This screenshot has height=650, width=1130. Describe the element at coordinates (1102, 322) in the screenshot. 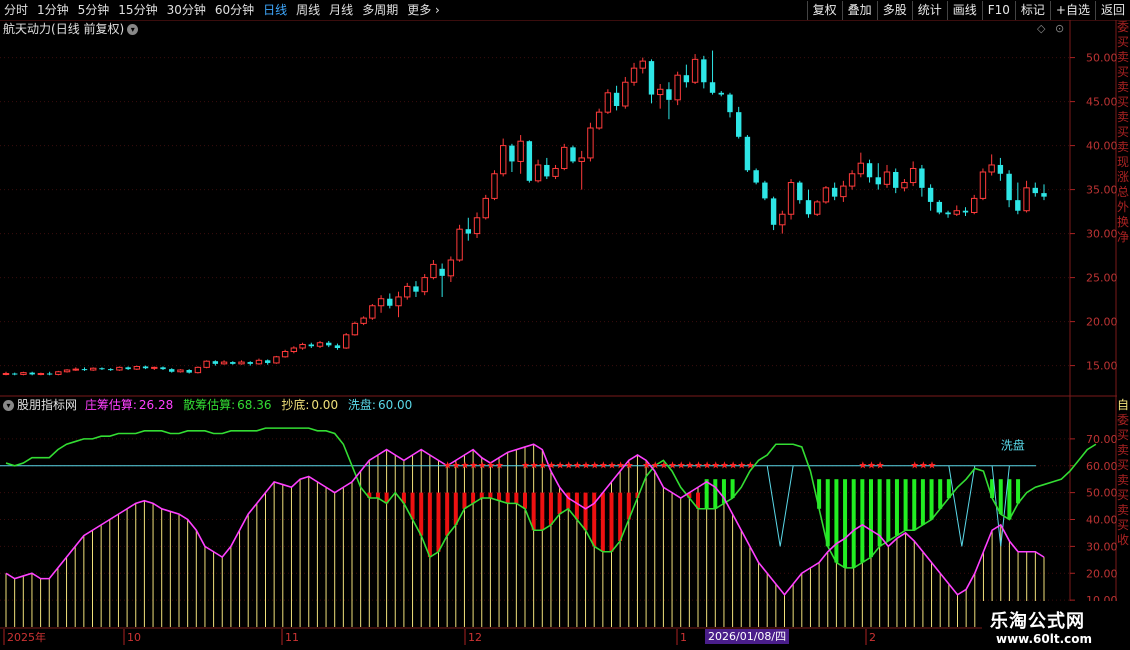

I see `y-tick-label: 20.00` at that location.